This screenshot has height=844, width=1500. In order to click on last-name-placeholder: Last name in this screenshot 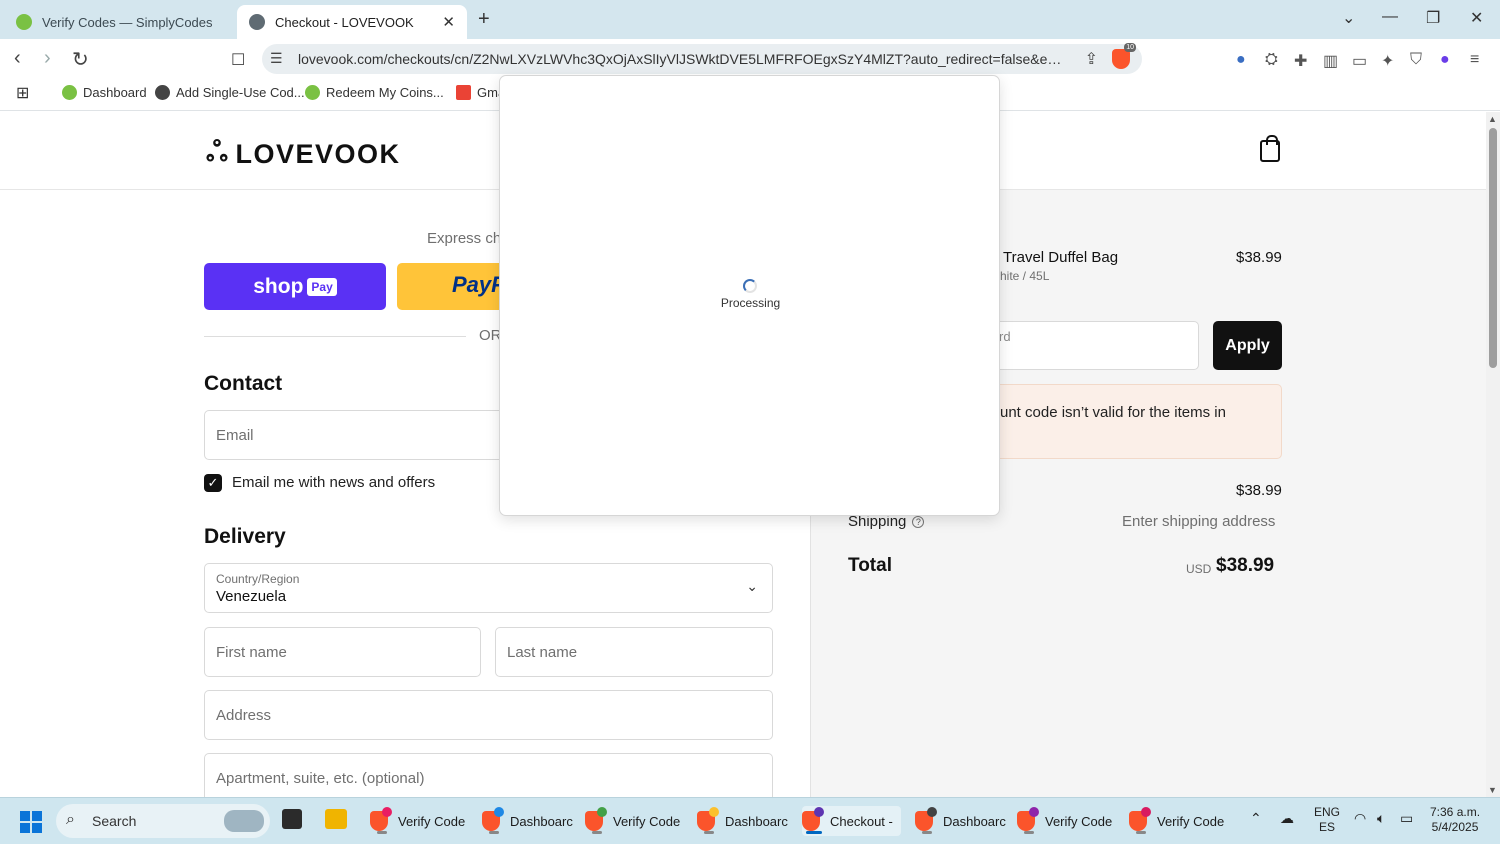, I will do `click(542, 652)`.